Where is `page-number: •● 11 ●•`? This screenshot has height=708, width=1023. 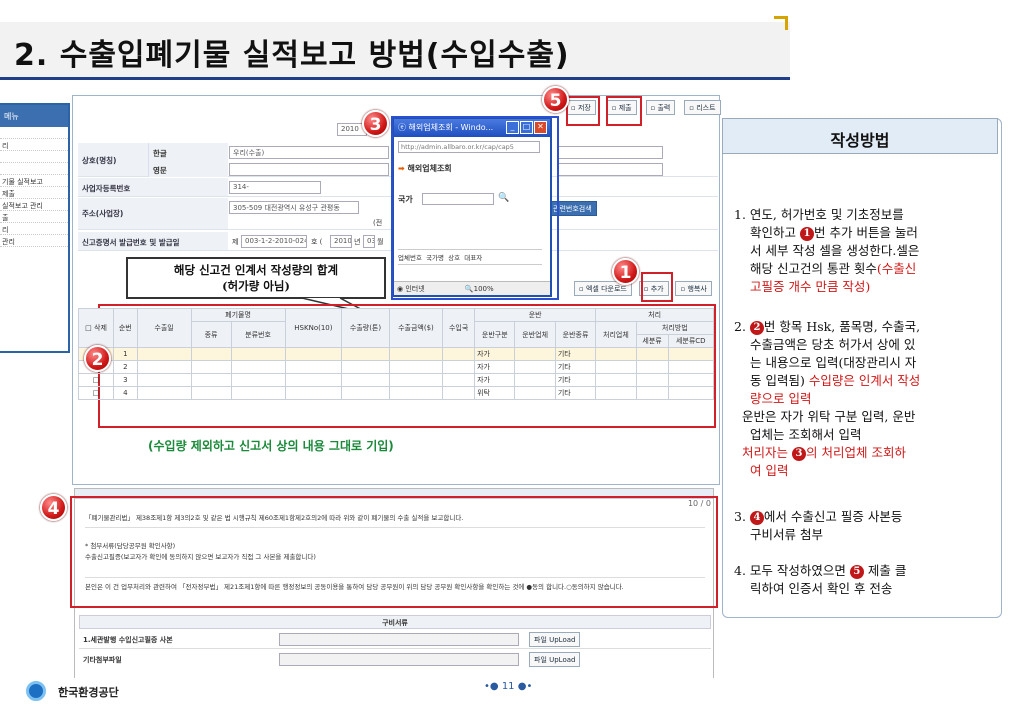 page-number: •● 11 ●• is located at coordinates (508, 686).